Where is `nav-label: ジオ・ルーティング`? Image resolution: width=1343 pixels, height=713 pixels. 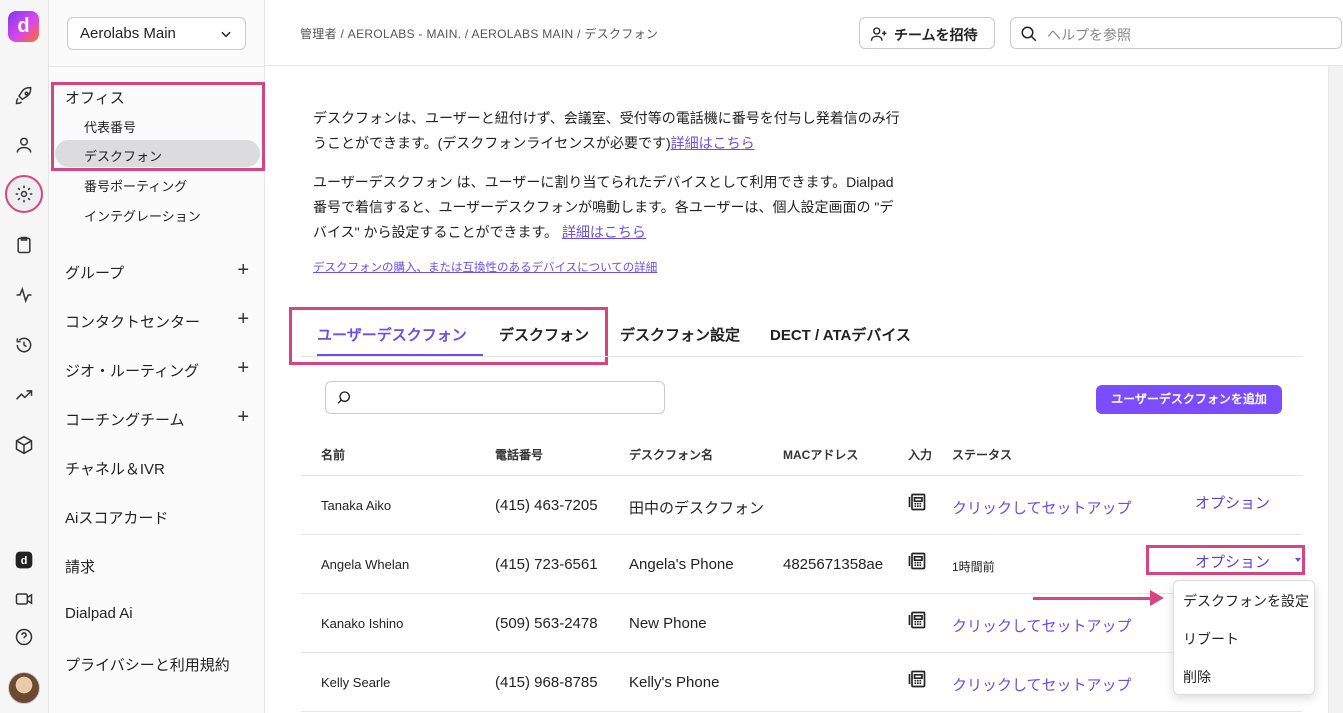
nav-label: ジオ・ルーティング is located at coordinates (132, 371).